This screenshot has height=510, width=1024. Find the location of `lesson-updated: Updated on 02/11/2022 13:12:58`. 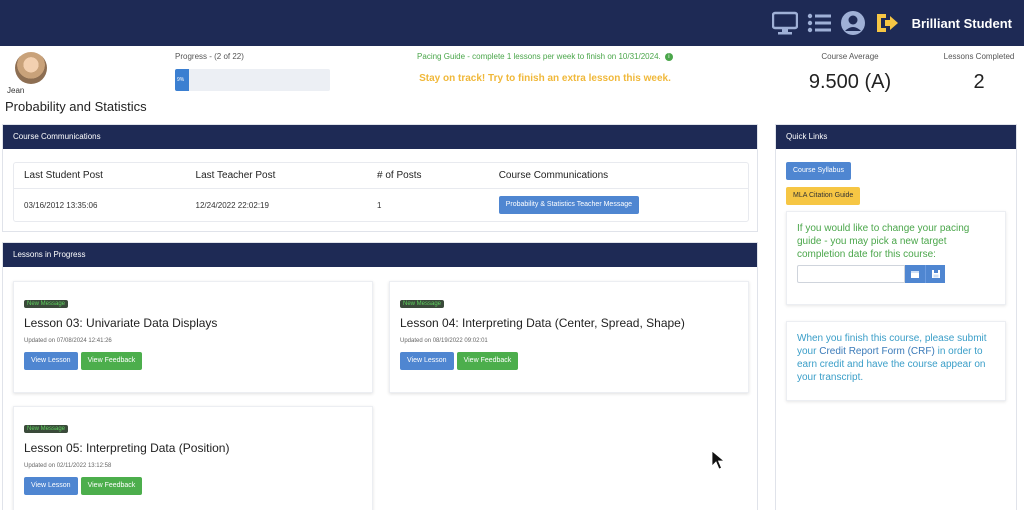

lesson-updated: Updated on 02/11/2022 13:12:58 is located at coordinates (68, 466).